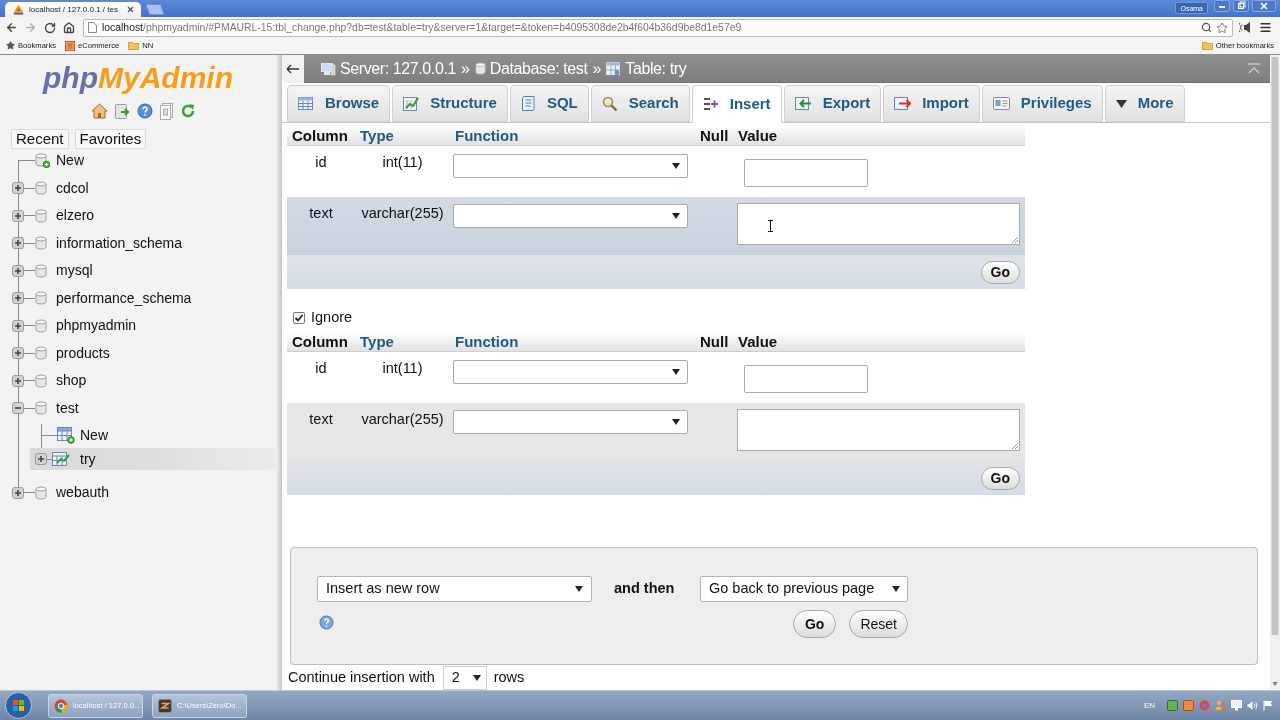  What do you see at coordinates (1275, 372) in the screenshot?
I see `scrollbar` at bounding box center [1275, 372].